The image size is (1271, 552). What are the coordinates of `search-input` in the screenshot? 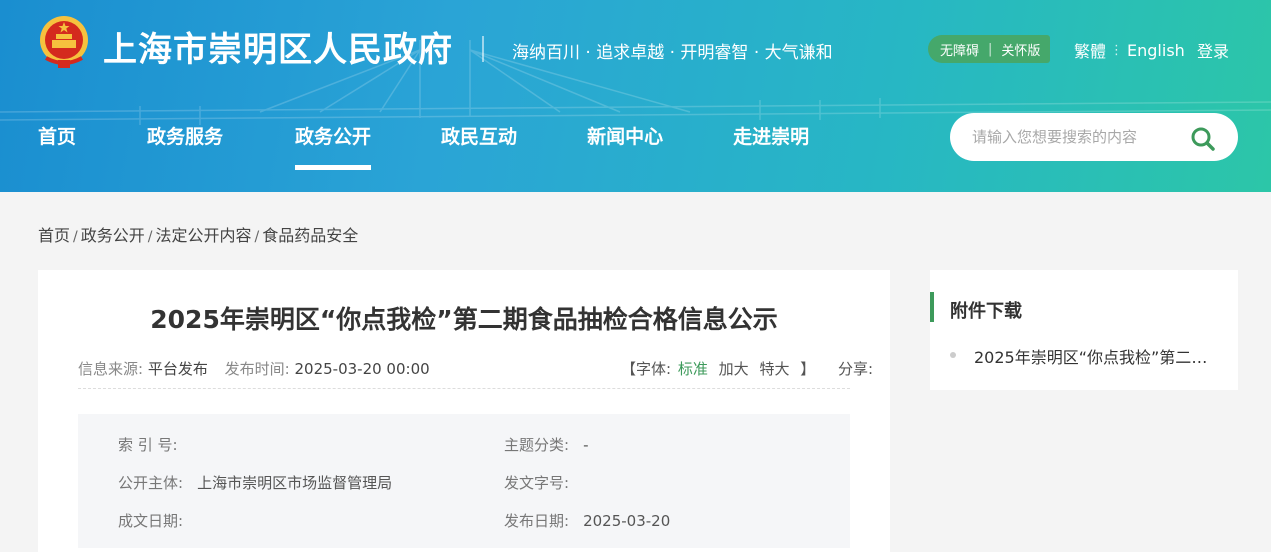 It's located at (1077, 137).